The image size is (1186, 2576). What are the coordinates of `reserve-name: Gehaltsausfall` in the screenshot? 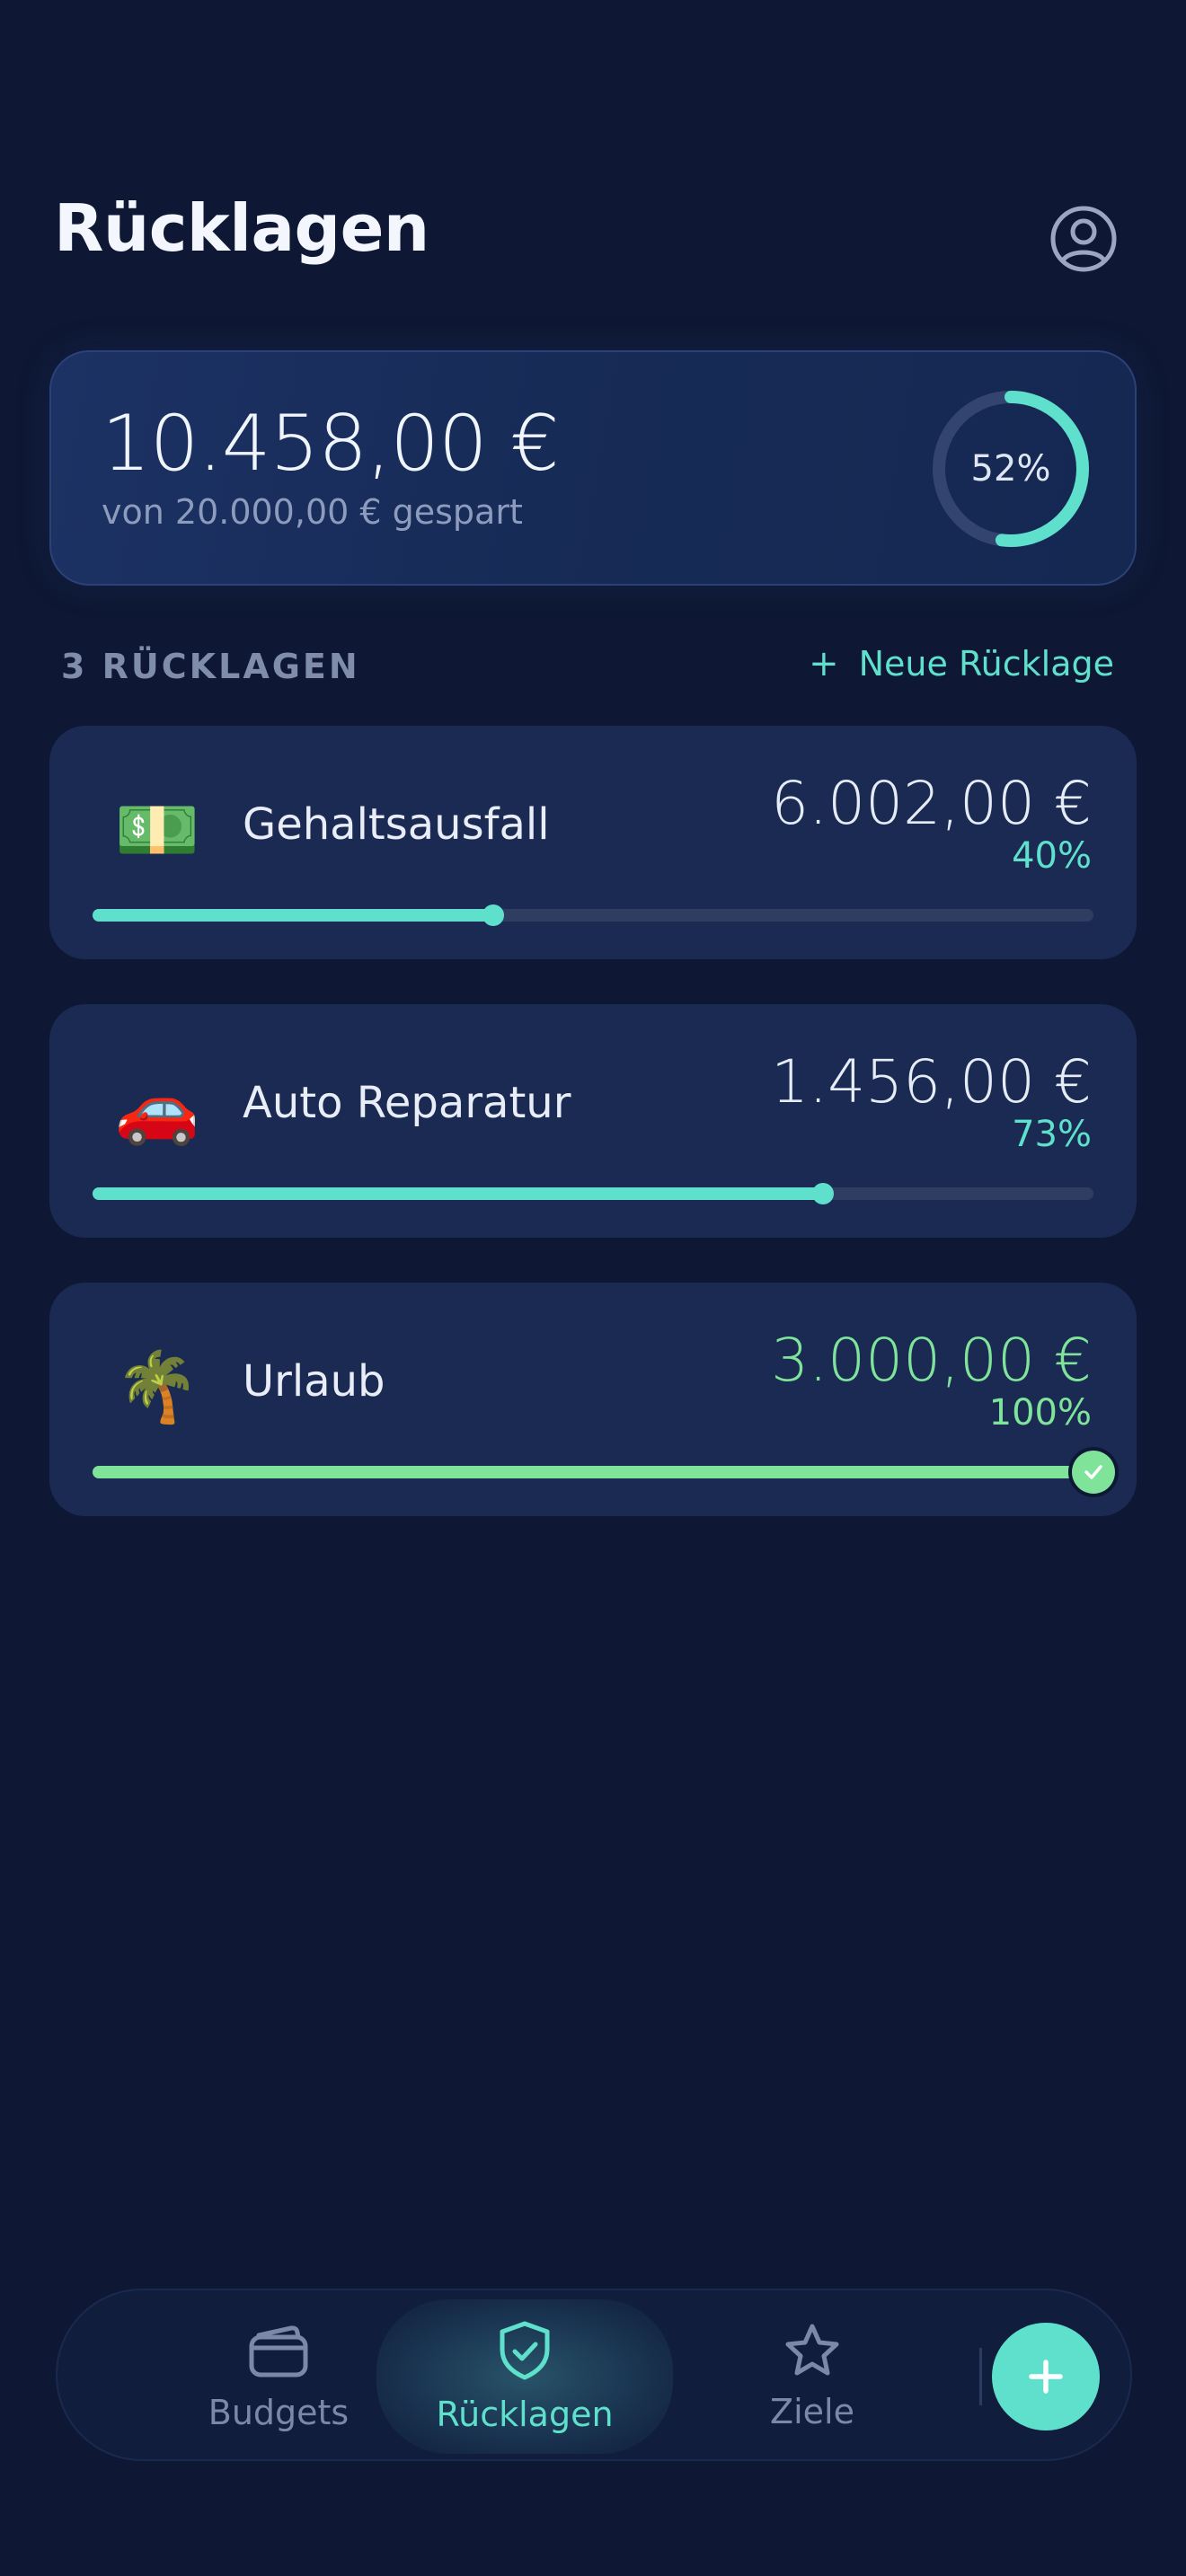 It's located at (396, 824).